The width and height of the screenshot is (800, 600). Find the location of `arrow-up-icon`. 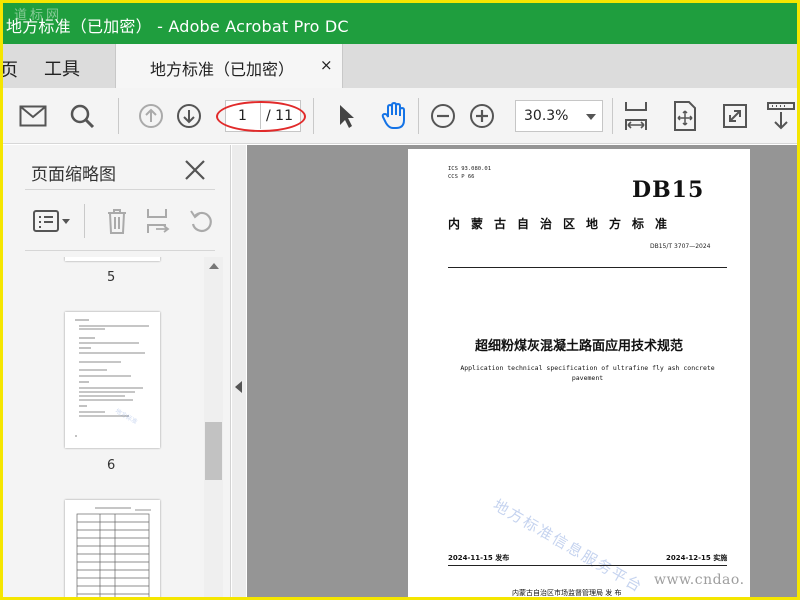

arrow-up-icon is located at coordinates (151, 116).